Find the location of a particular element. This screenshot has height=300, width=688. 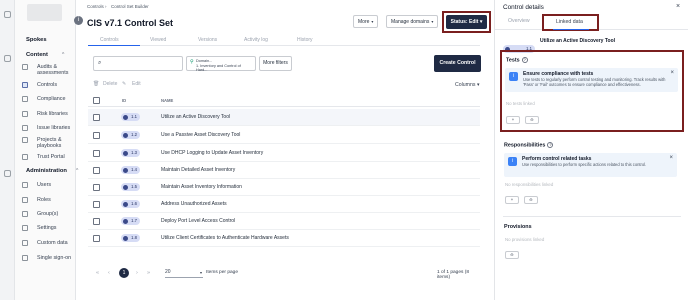

sidebar-item-label: Compliance is located at coordinates (51, 99).